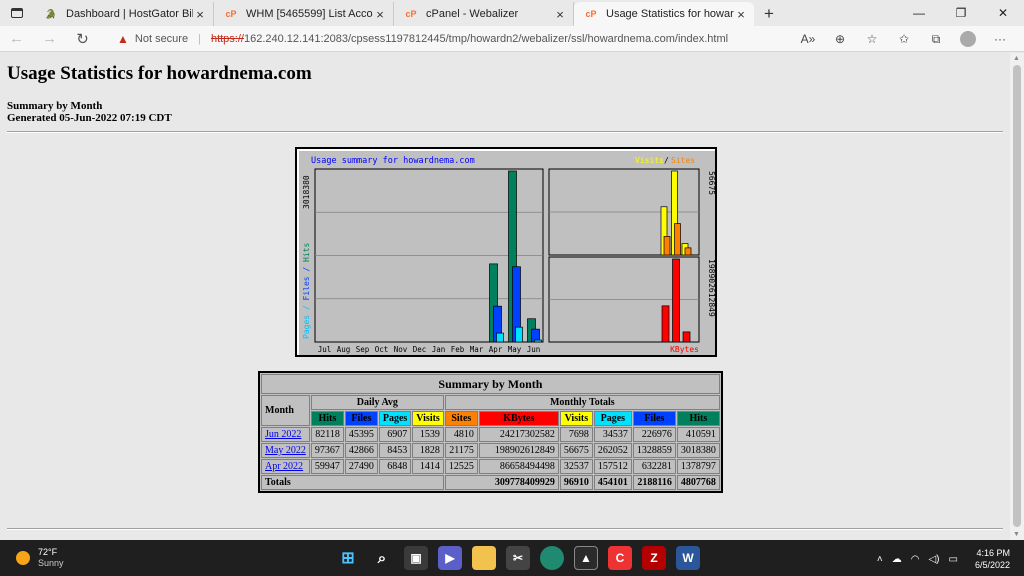 The width and height of the screenshot is (1024, 576). I want to click on new-tab-button: +, so click(769, 14).